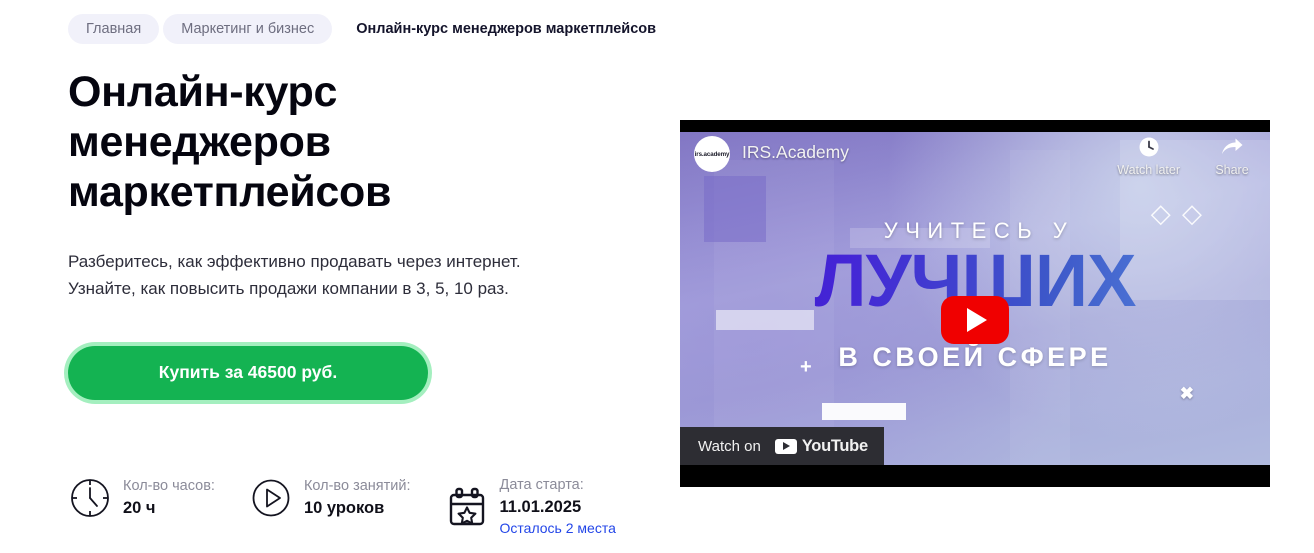 The image size is (1314, 553). I want to click on channel-name: IRS.Academy, so click(795, 152).